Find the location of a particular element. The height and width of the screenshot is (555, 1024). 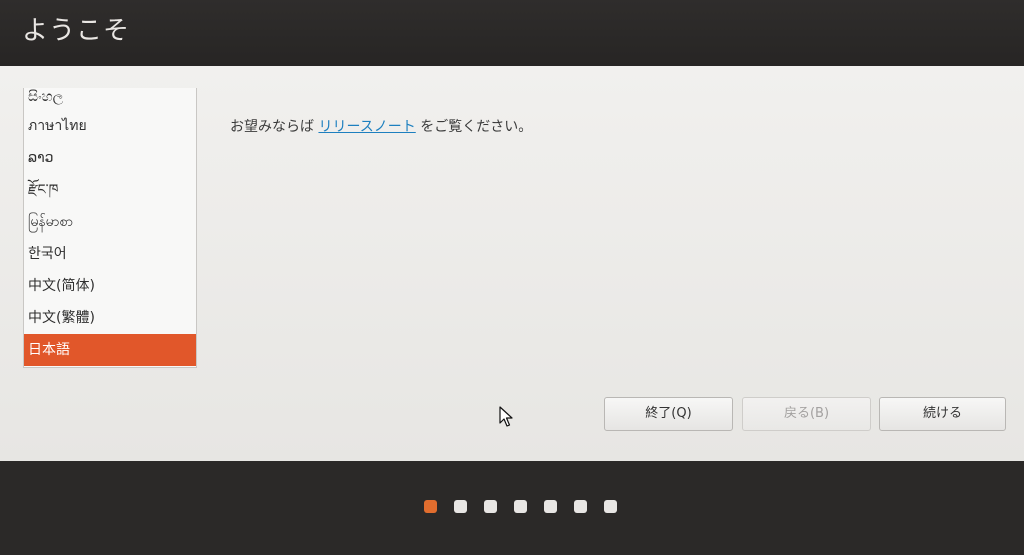

progress-dot-active is located at coordinates (430, 506).